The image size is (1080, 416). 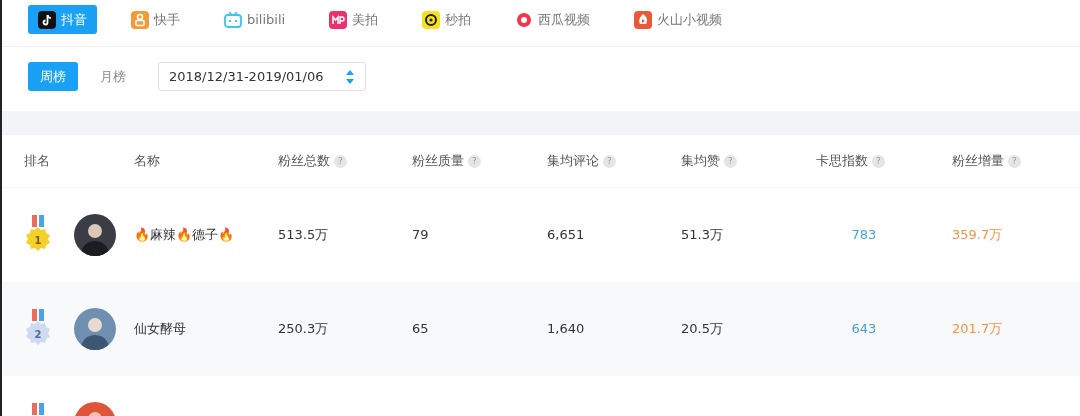 What do you see at coordinates (524, 19) in the screenshot?
I see `ring-icon` at bounding box center [524, 19].